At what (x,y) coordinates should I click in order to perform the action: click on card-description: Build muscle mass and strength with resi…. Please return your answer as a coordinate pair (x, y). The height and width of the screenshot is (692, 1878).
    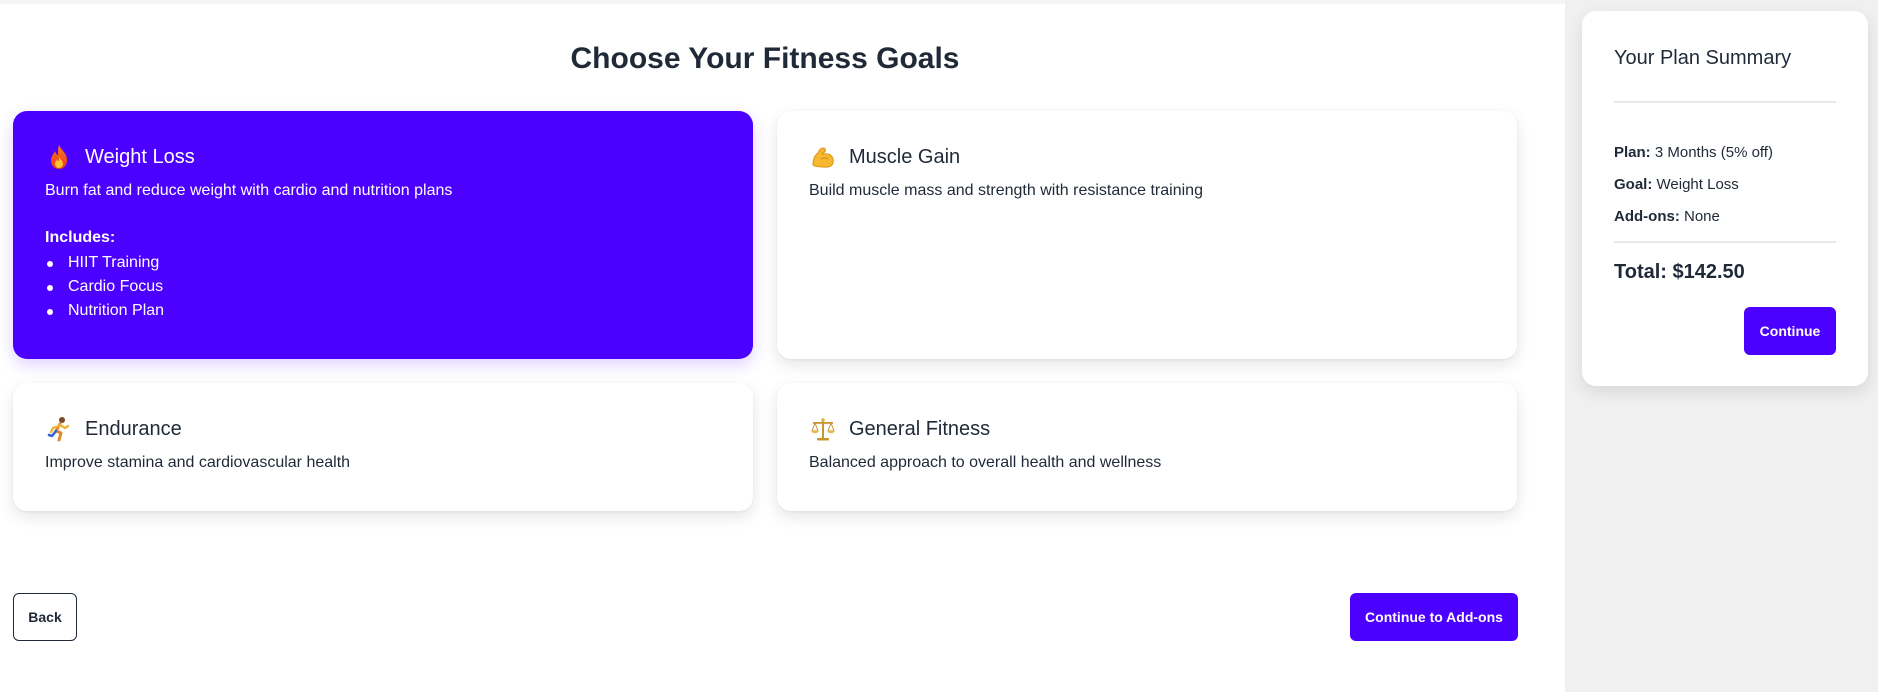
    Looking at the image, I should click on (1006, 190).